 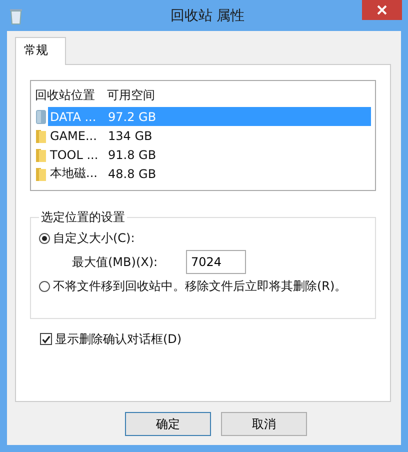 What do you see at coordinates (200, 286) in the screenshot?
I see `option-label: 不将文件移到回收站中。移除文件后立即将其删除(R)。` at bounding box center [200, 286].